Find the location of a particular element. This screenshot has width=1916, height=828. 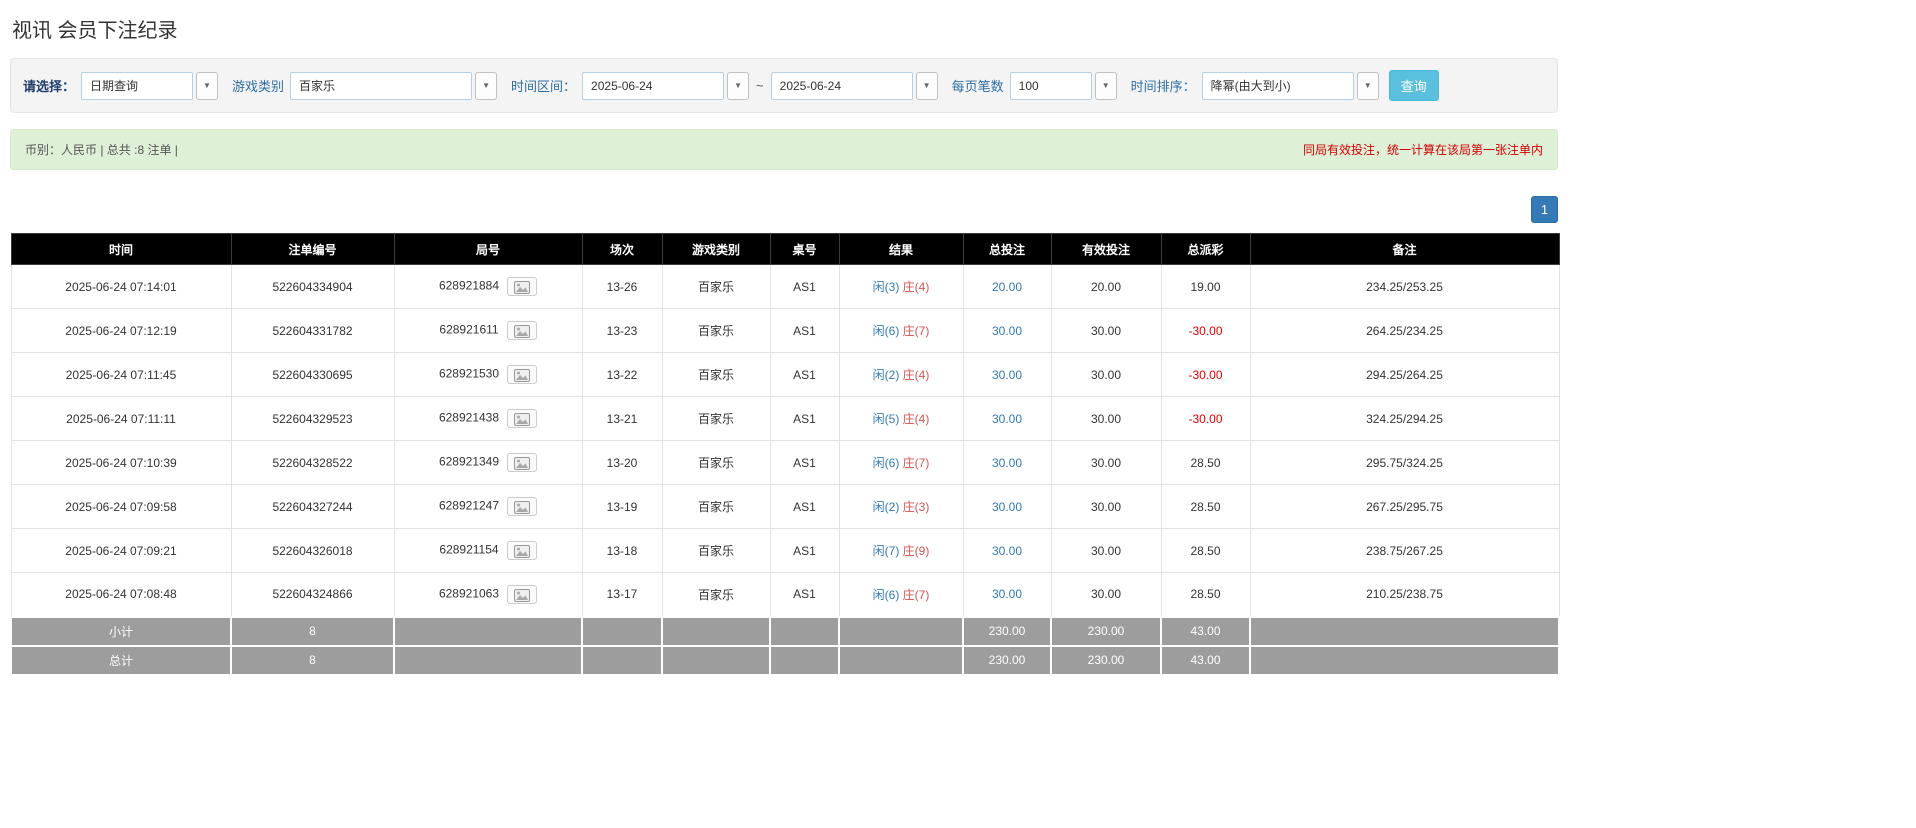

col-session: 场次 is located at coordinates (622, 249).